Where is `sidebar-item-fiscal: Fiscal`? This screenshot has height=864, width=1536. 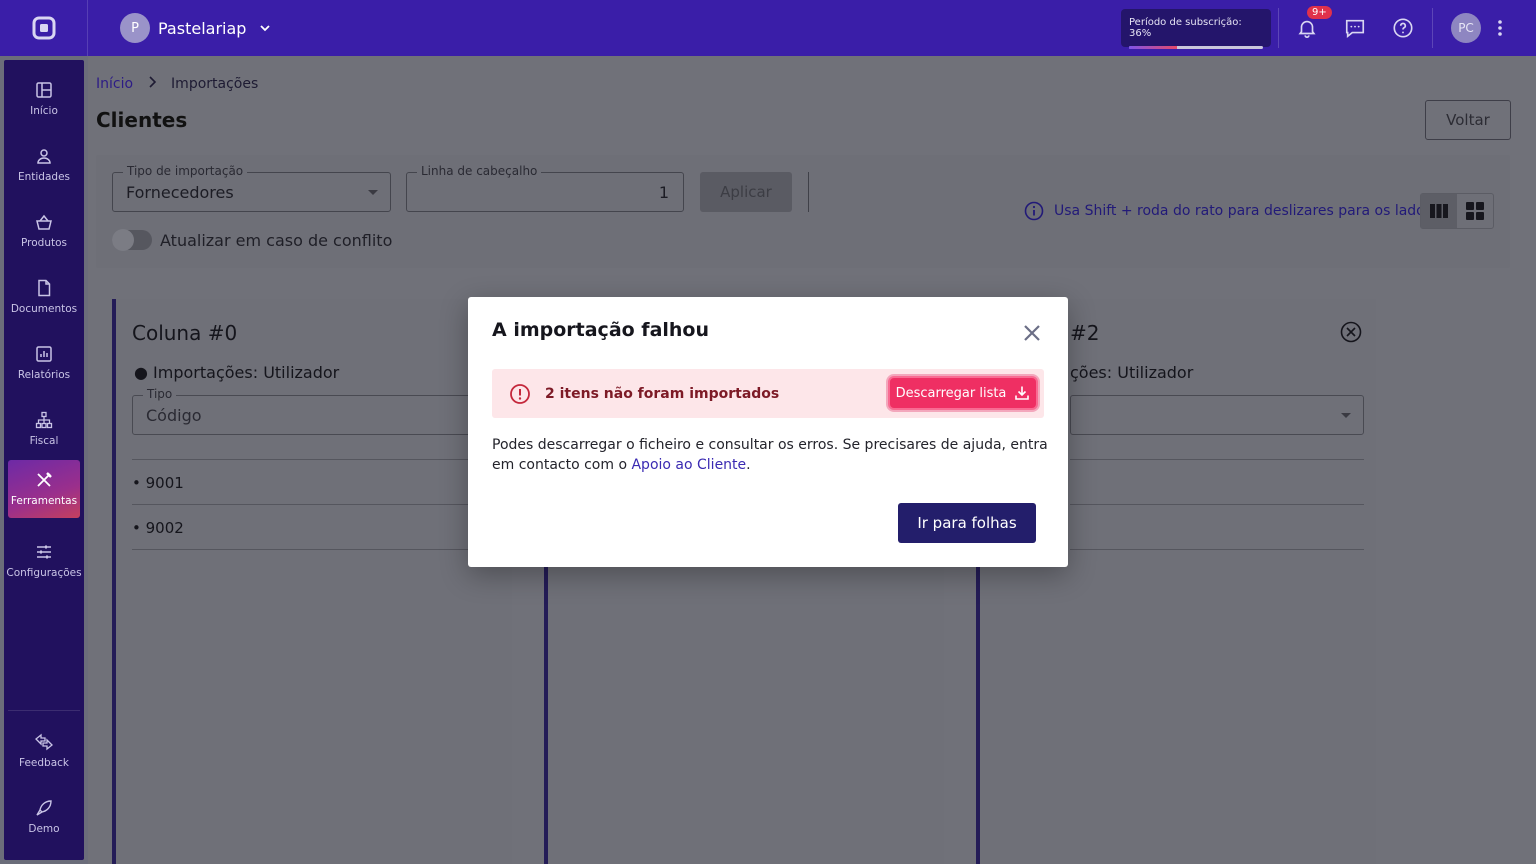 sidebar-item-fiscal: Fiscal is located at coordinates (44, 429).